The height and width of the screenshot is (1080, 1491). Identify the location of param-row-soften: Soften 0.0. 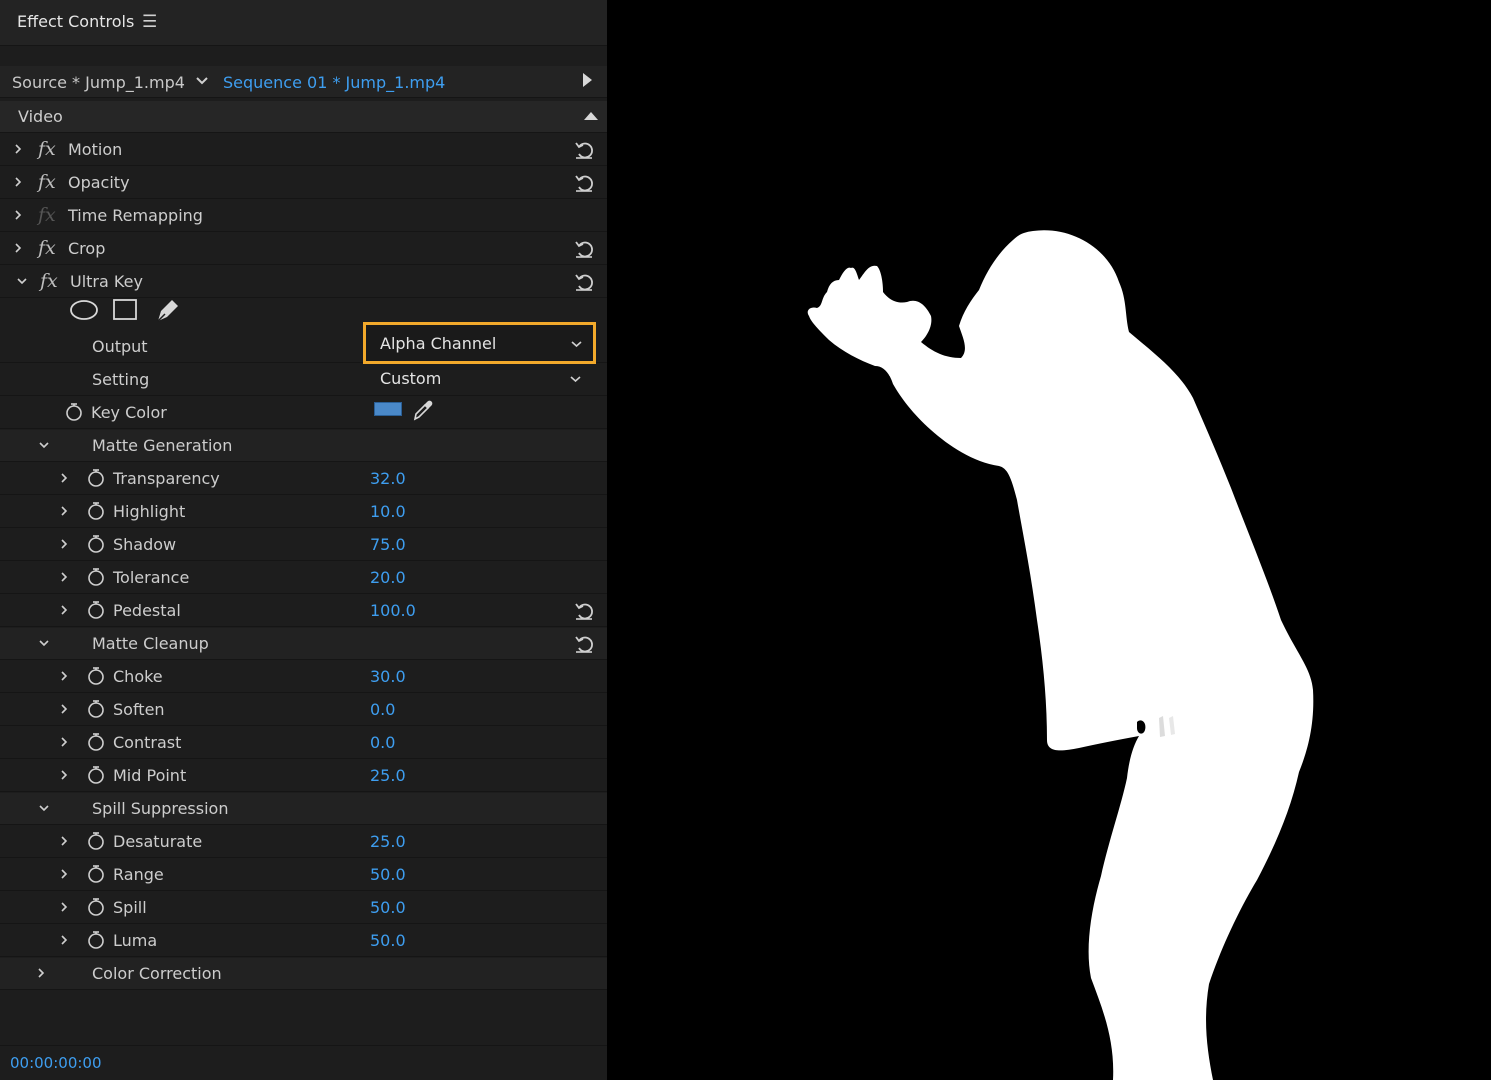
(303, 710).